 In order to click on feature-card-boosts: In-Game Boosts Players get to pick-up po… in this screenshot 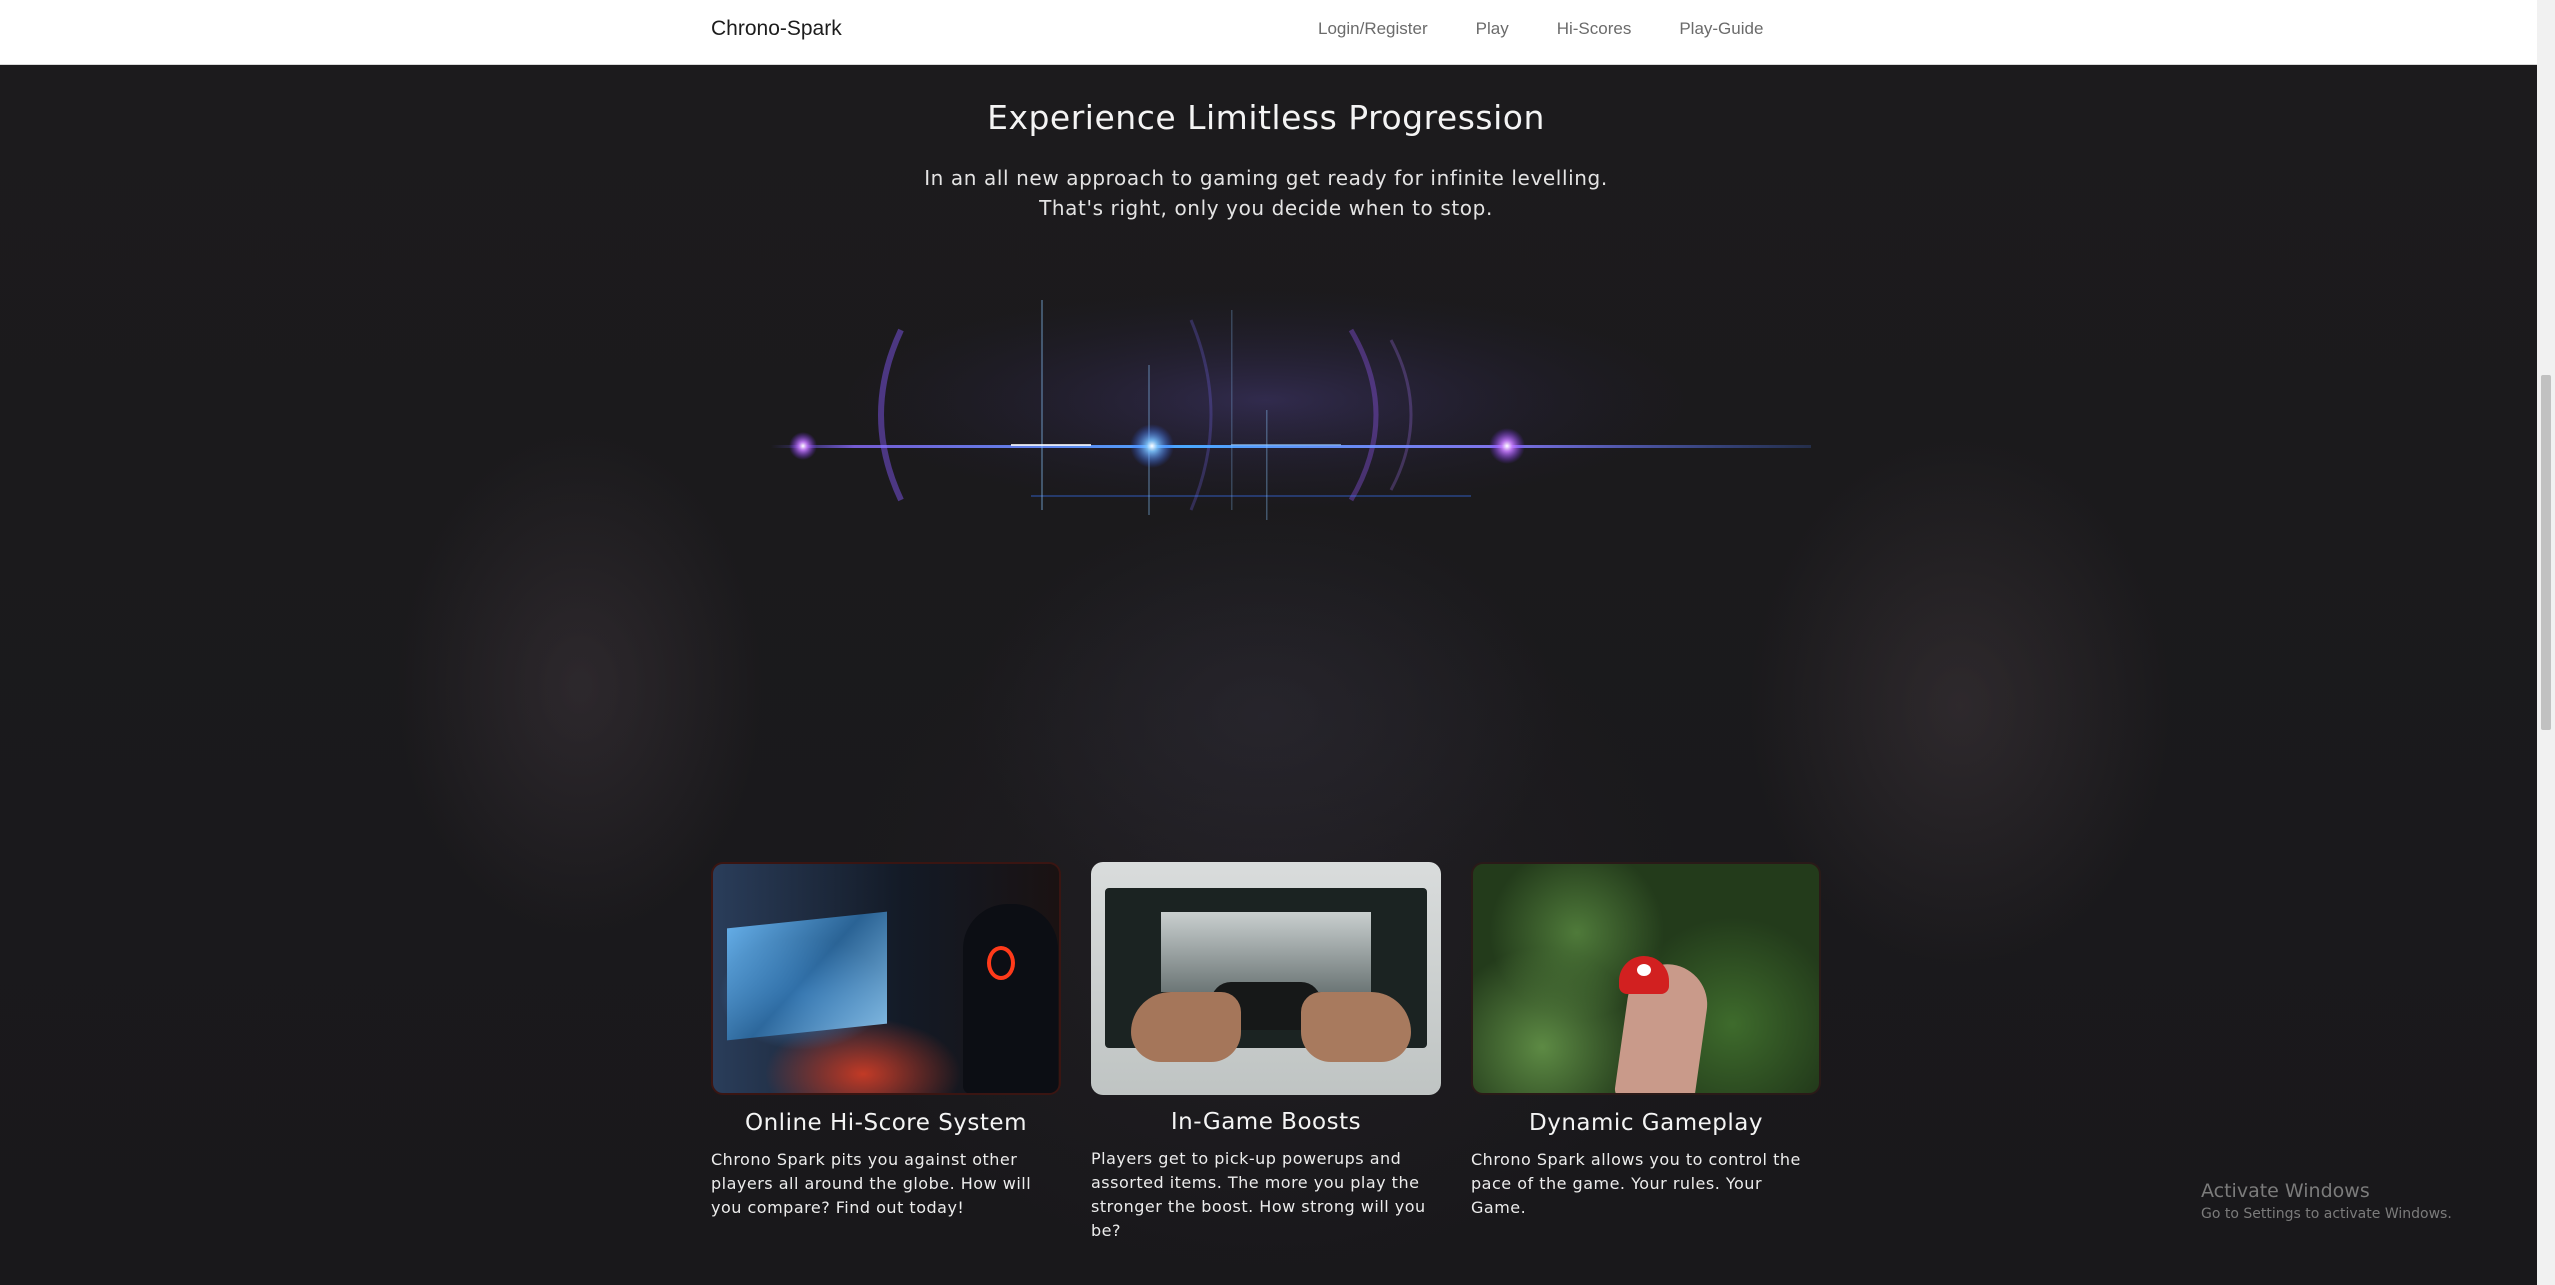, I will do `click(1266, 1052)`.